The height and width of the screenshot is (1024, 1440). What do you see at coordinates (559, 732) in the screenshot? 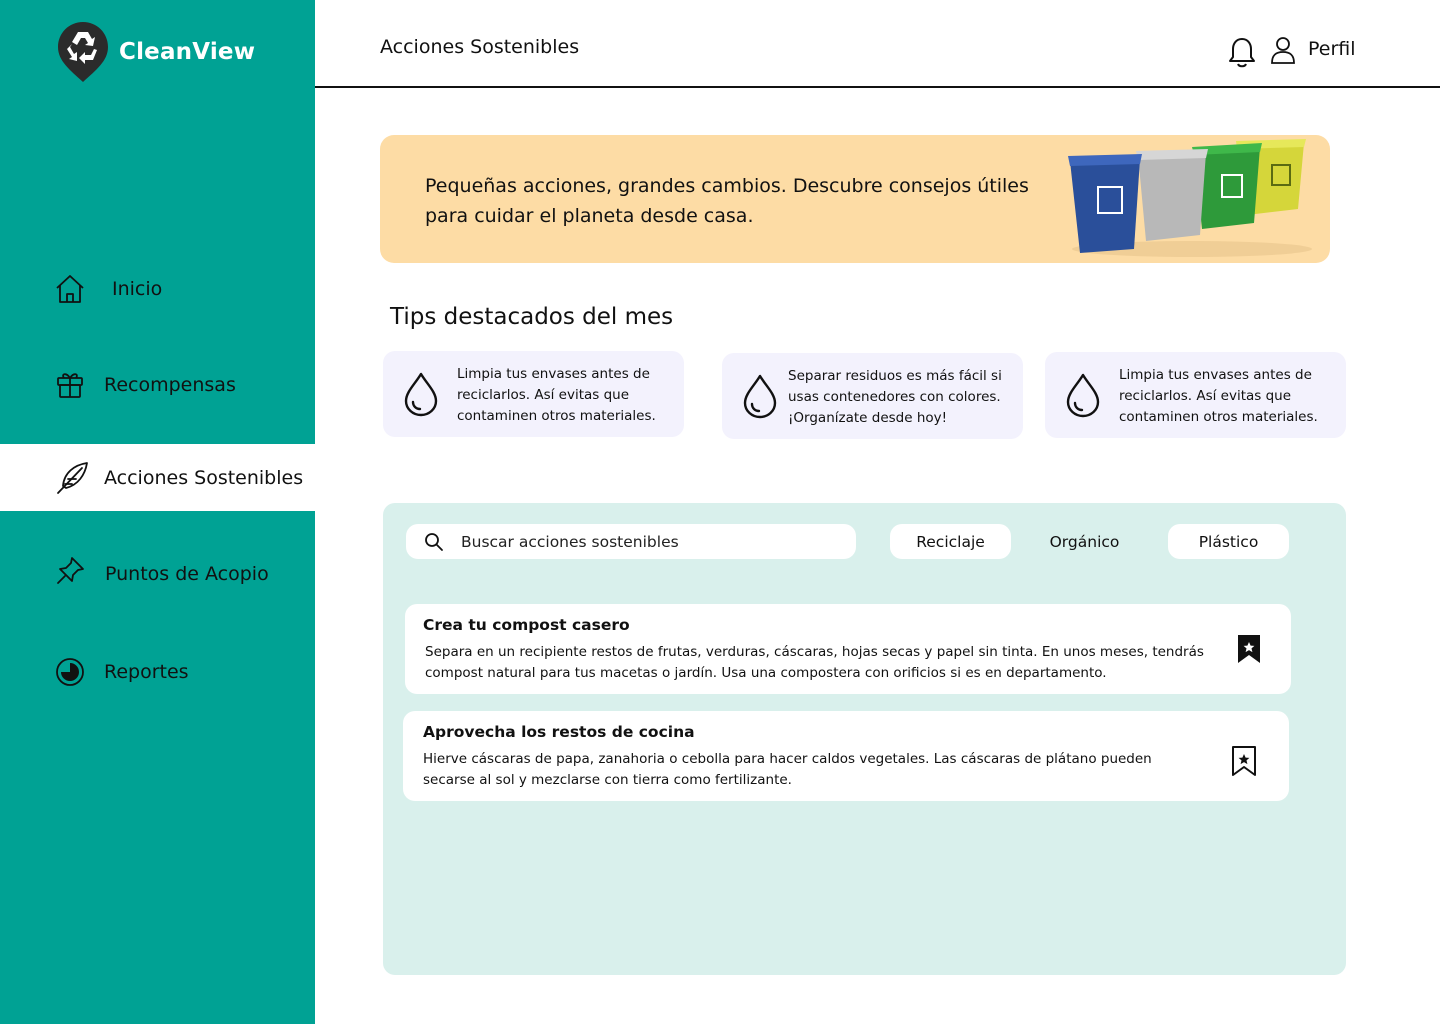
I see `action-title: Aprovecha los restos de cocina` at bounding box center [559, 732].